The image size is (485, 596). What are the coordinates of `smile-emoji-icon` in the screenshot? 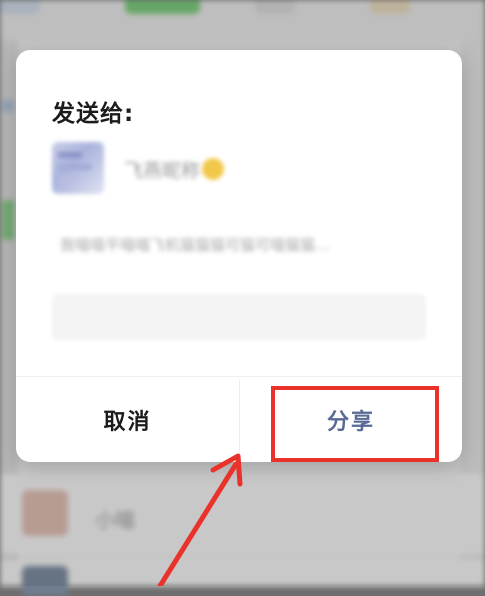 It's located at (213, 169).